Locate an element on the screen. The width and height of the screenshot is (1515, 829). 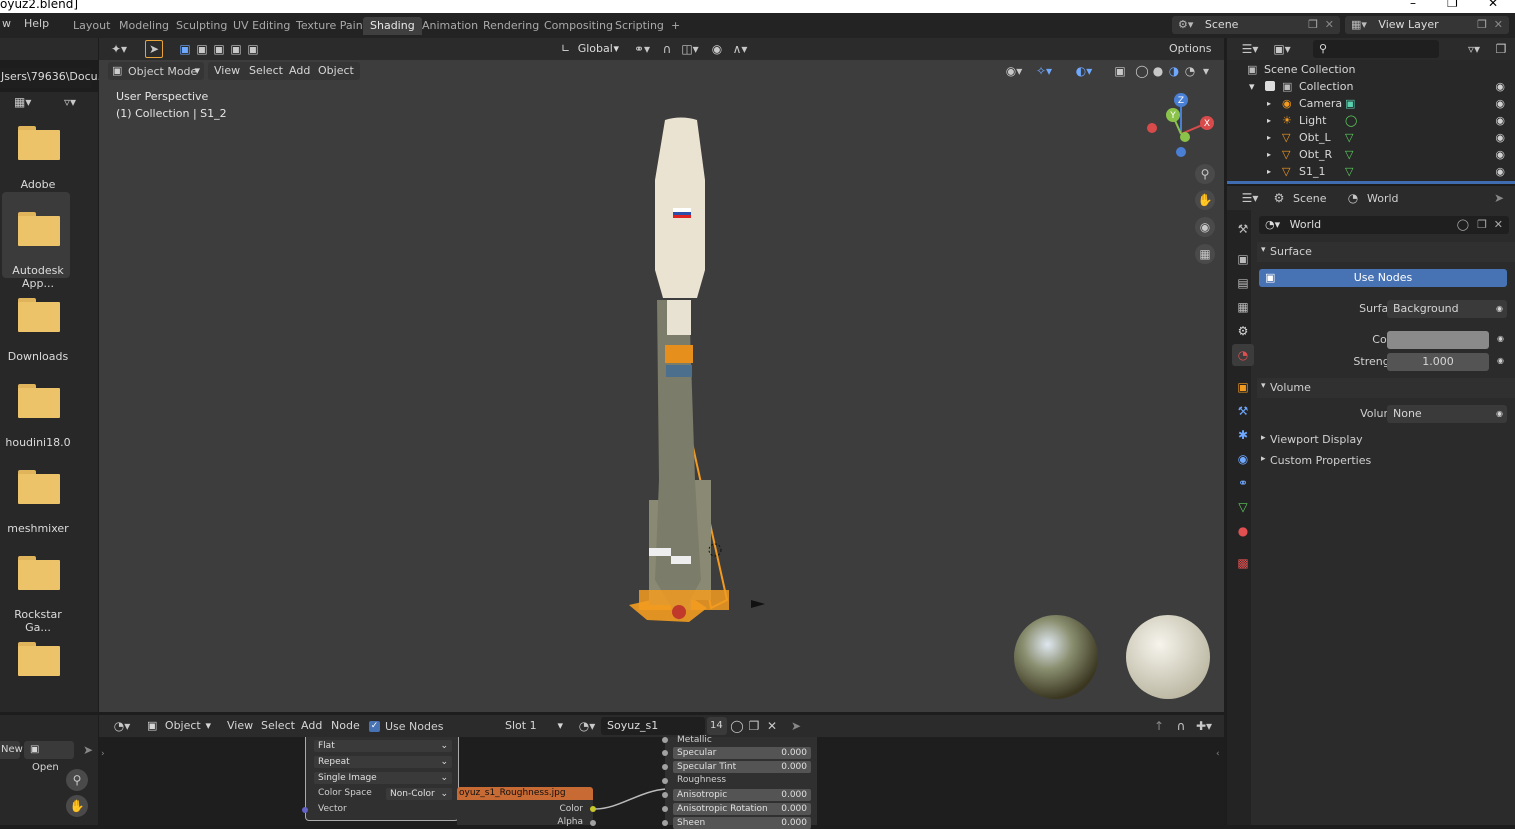
folder-item: houdini18.0 is located at coordinates (36, 407).